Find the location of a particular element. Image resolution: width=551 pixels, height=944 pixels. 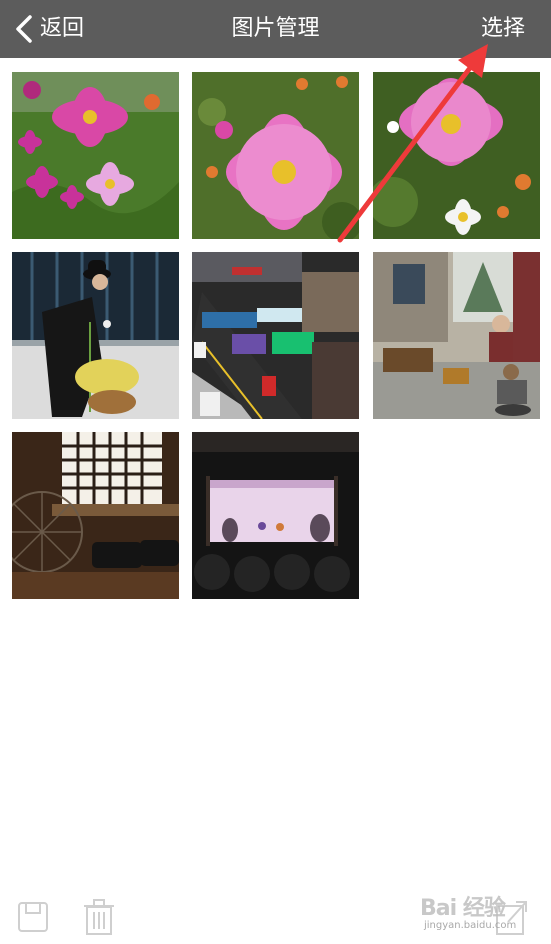

chevron-left-icon is located at coordinates (24, 29).